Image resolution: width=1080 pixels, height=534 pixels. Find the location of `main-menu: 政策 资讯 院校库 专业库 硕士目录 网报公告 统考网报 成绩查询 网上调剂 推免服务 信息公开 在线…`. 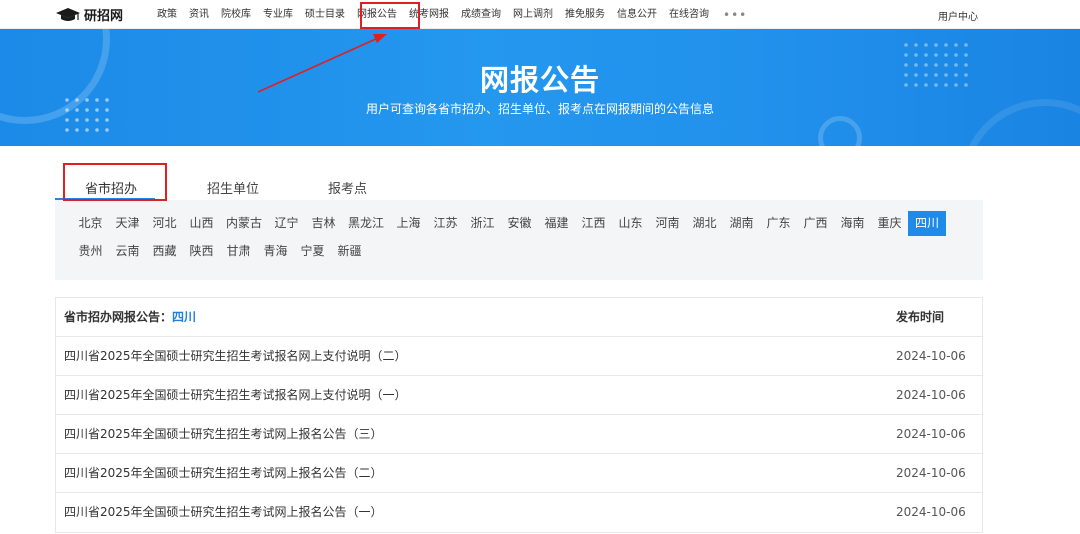

main-menu: 政策 资讯 院校库 专业库 硕士目录 网报公告 统考网报 成绩查询 网上调剂 推免服务 信息公开 在线… is located at coordinates (449, 14).